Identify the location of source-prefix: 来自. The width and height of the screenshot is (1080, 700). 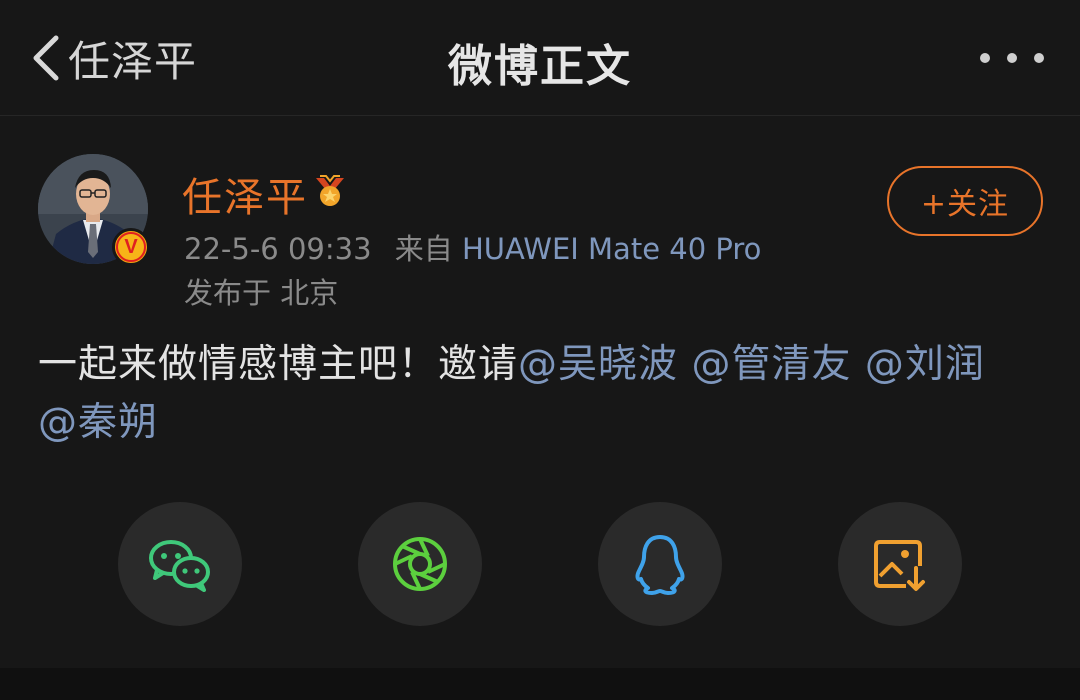
(423, 249).